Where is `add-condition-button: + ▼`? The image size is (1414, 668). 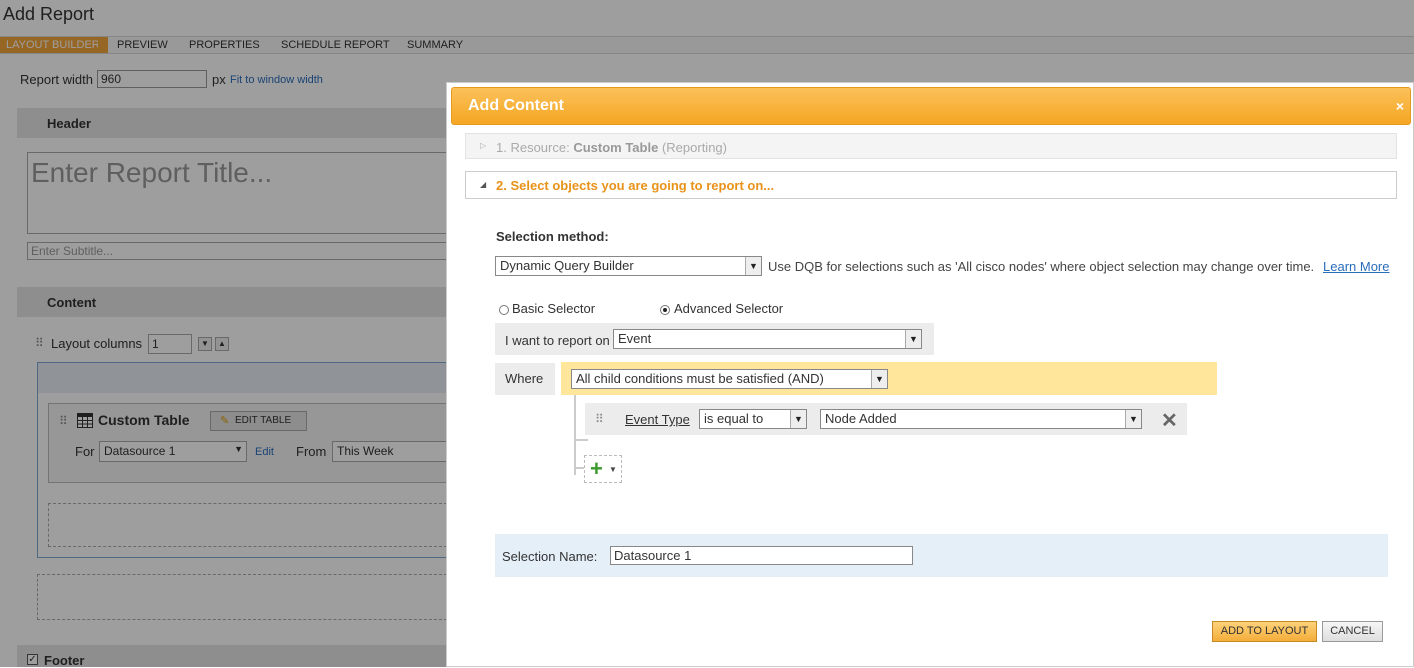
add-condition-button: + ▼ is located at coordinates (603, 469).